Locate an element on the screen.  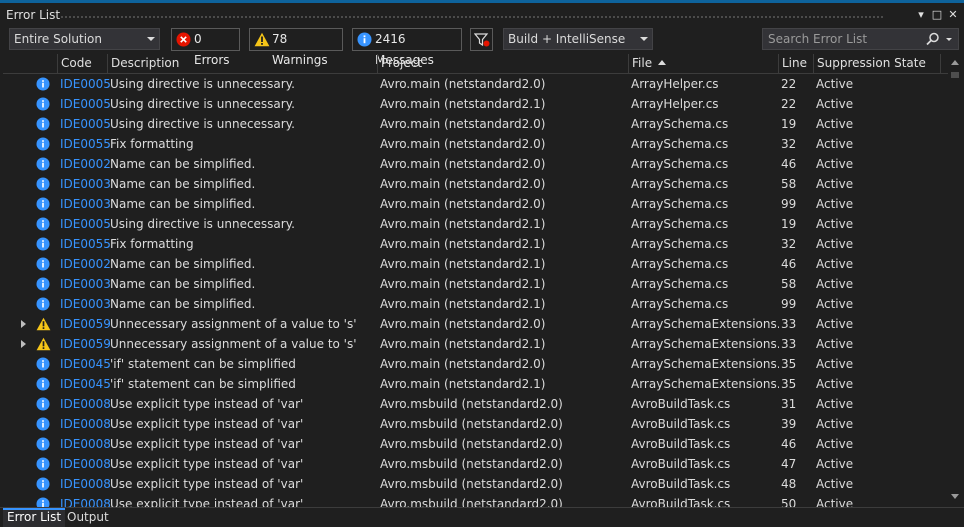
column-header-code: Code is located at coordinates (82, 64).